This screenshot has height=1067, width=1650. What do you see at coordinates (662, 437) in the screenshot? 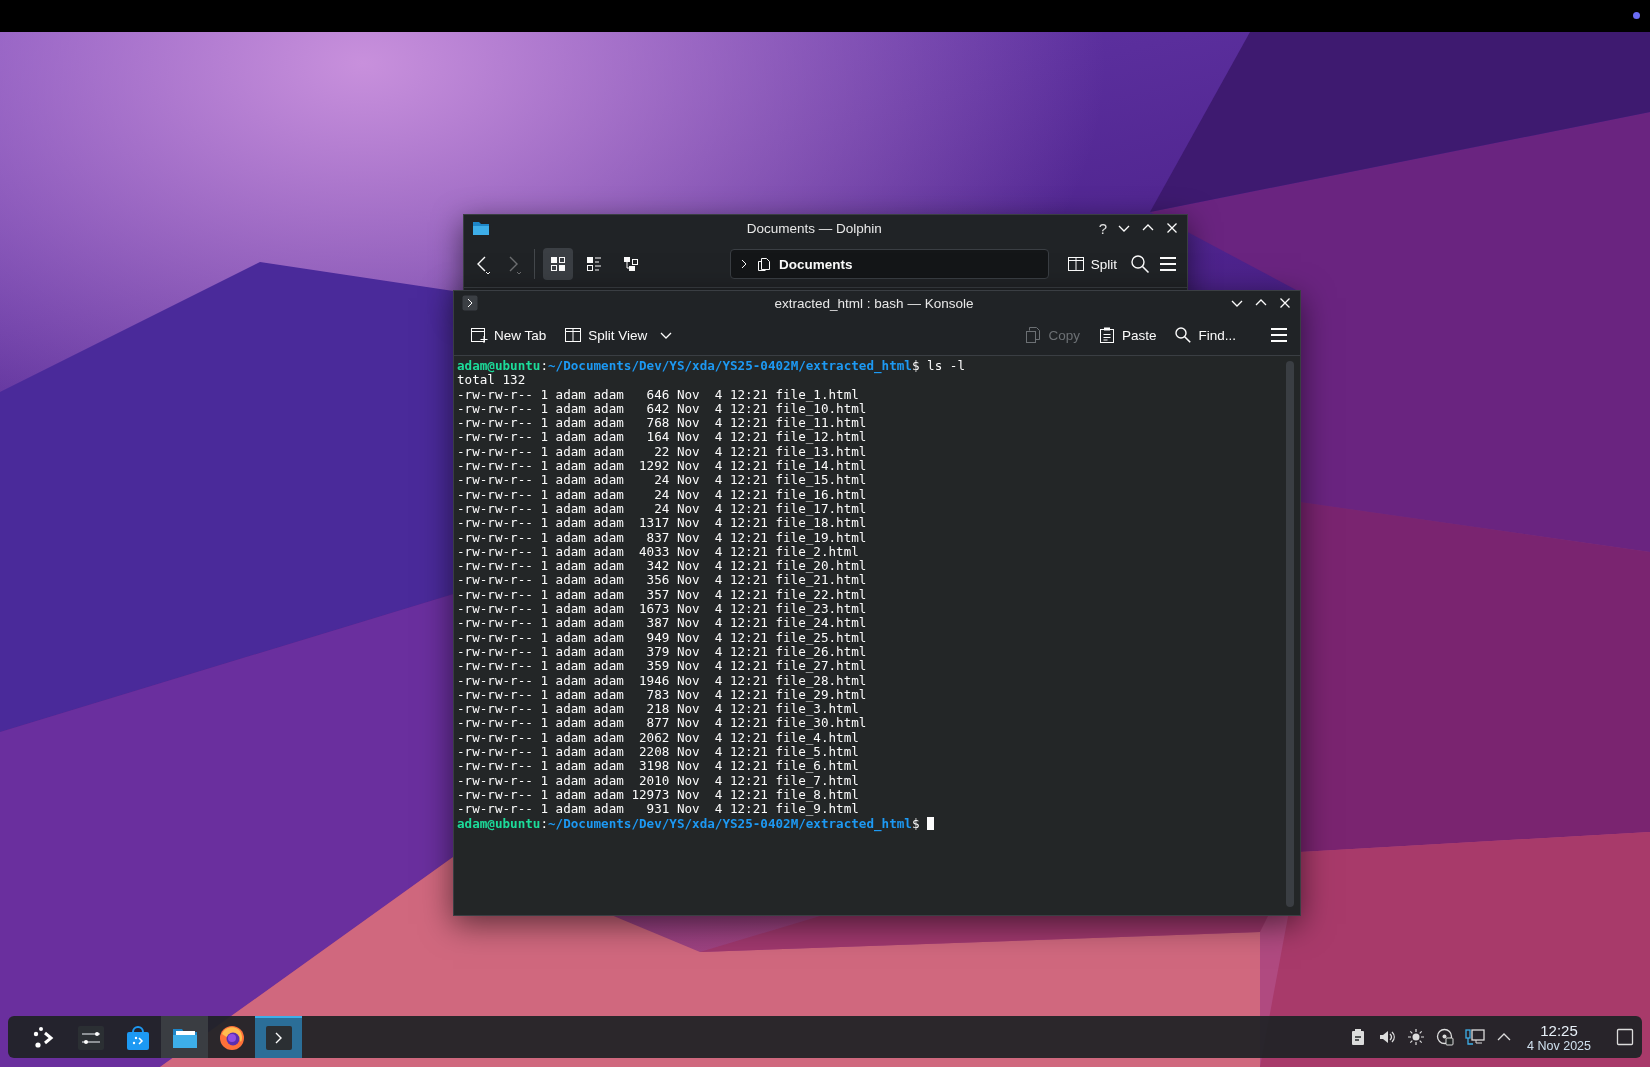
I see `terminal-line: -rw-rw-r-- 1 adam adam 164 Nov 4 12:21 file_12.html` at bounding box center [662, 437].